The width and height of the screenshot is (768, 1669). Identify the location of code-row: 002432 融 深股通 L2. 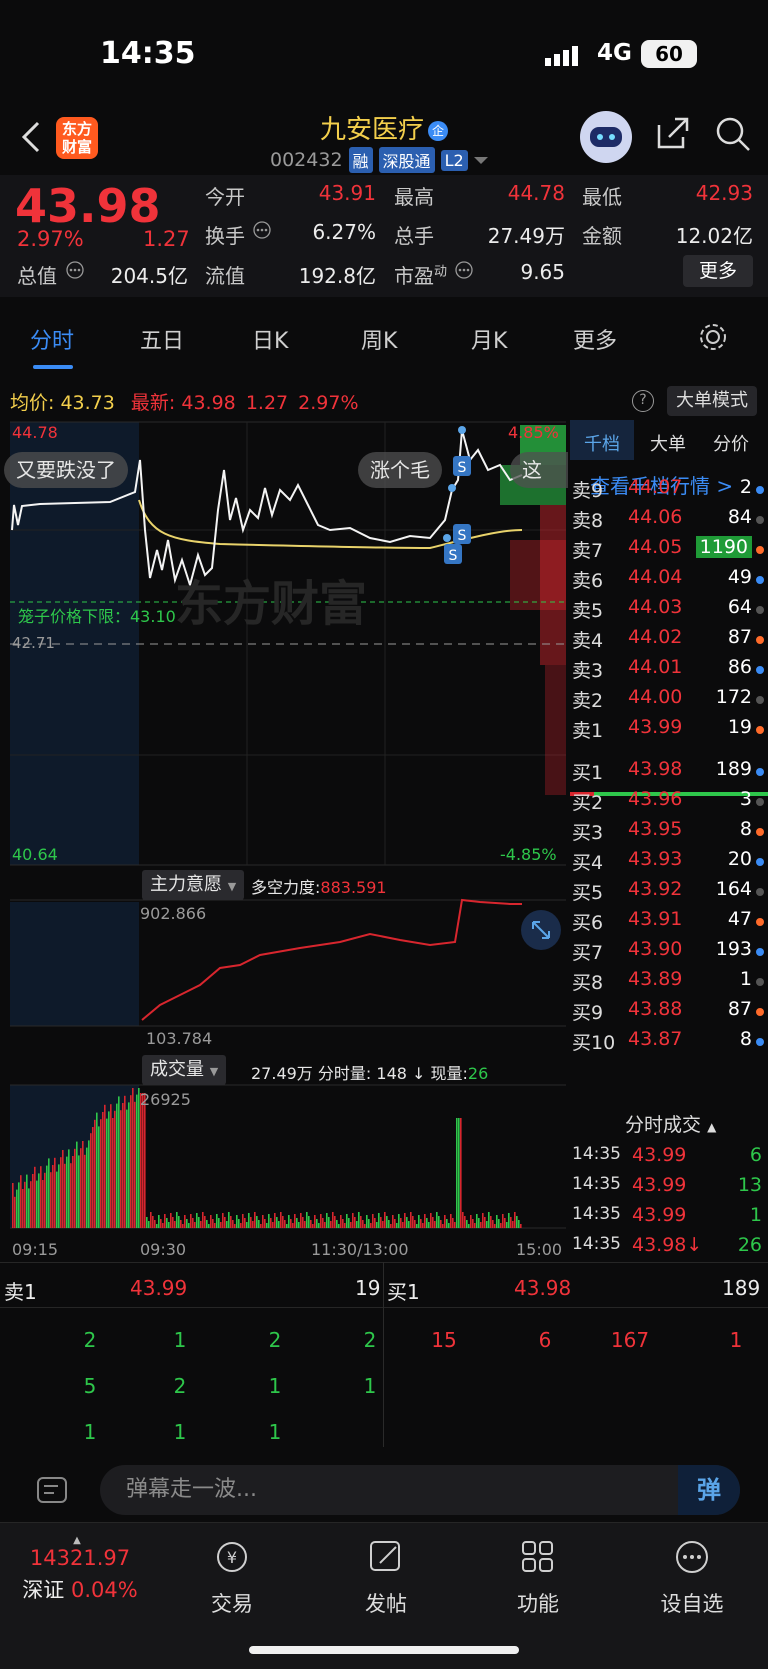
(379, 160).